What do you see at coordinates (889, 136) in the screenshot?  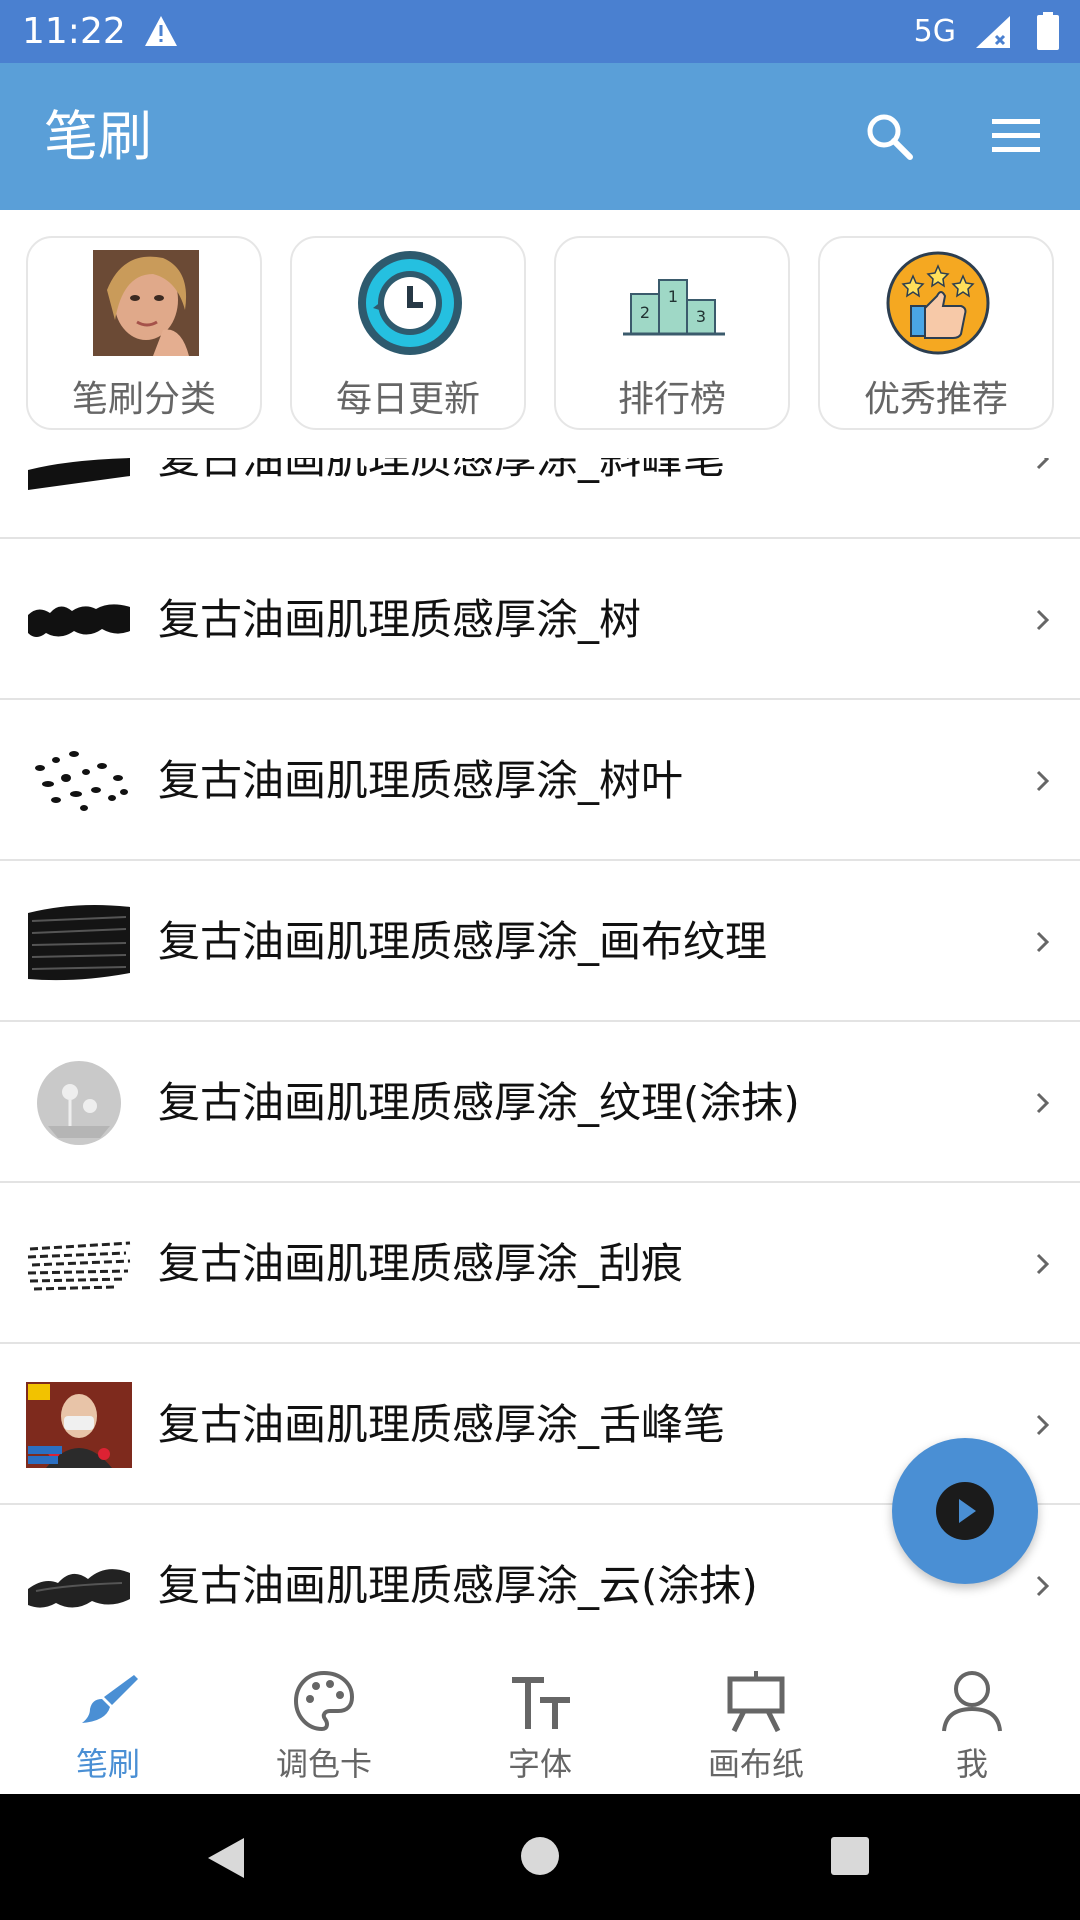 I see `search-icon` at bounding box center [889, 136].